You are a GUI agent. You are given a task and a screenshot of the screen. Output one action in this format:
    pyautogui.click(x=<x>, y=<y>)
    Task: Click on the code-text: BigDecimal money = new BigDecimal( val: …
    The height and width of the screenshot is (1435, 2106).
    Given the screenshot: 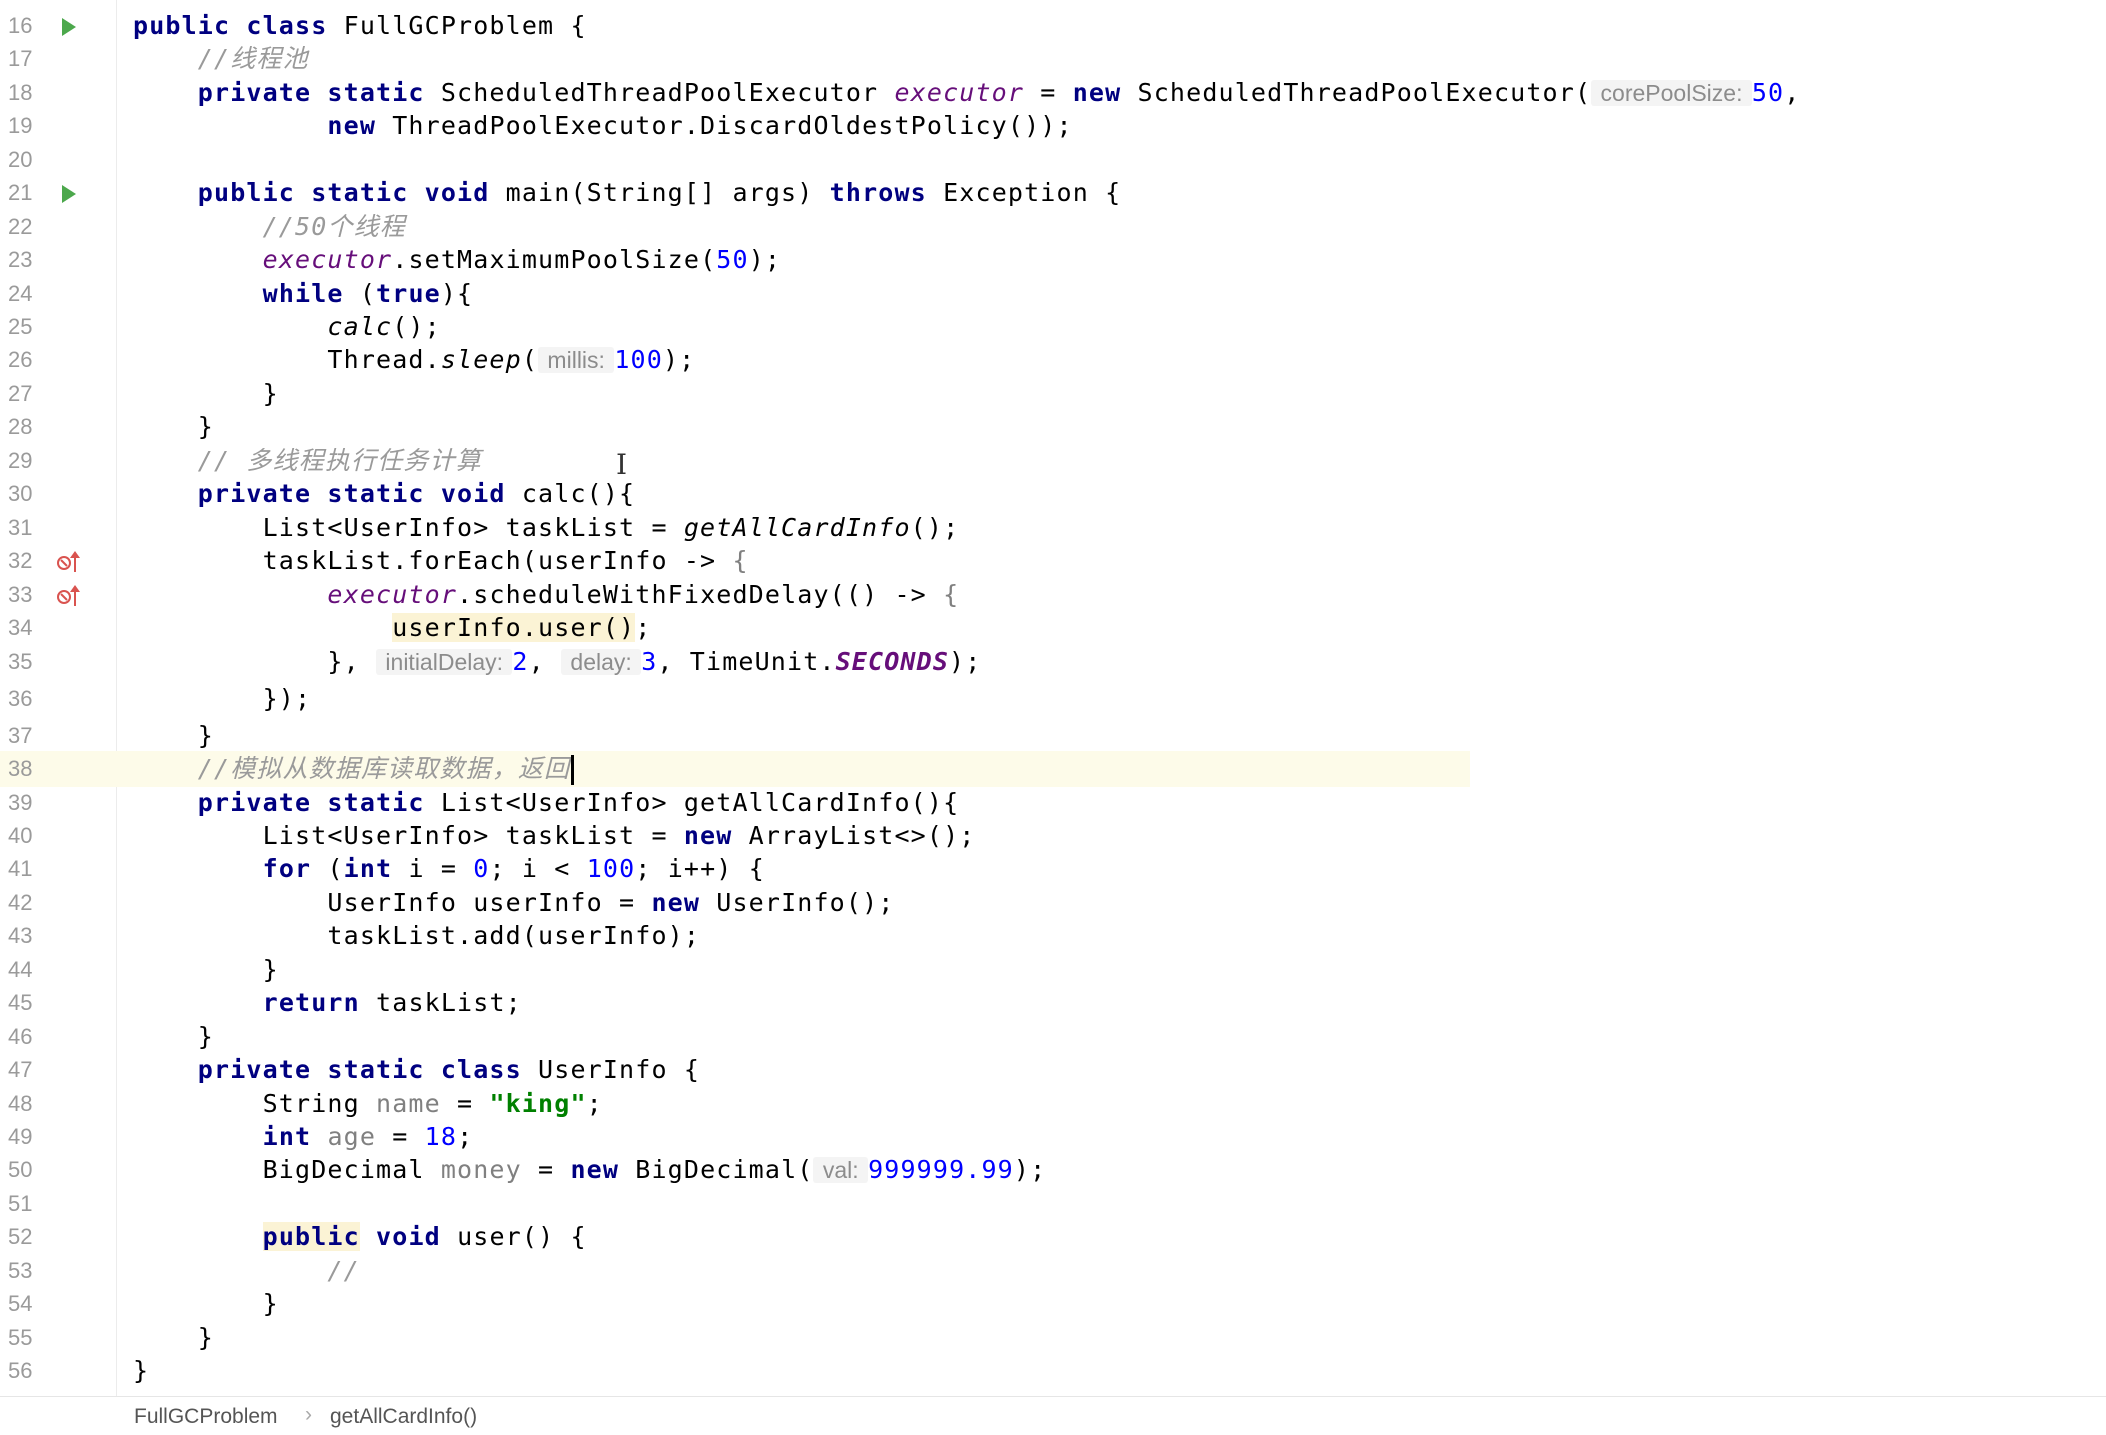 What is the action you would take?
    pyautogui.click(x=589, y=1170)
    